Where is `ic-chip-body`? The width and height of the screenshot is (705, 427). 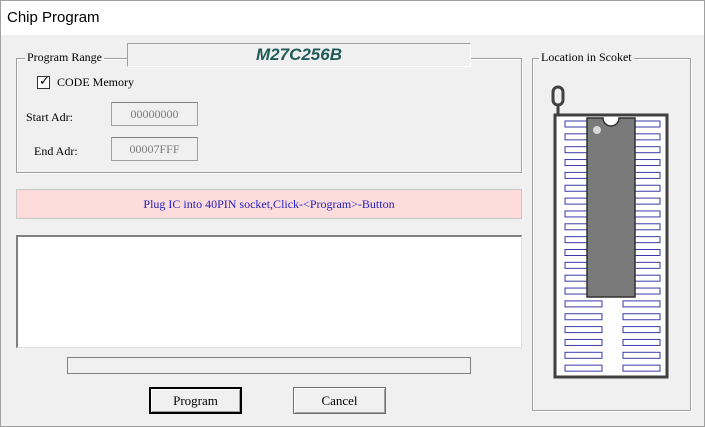 ic-chip-body is located at coordinates (611, 207).